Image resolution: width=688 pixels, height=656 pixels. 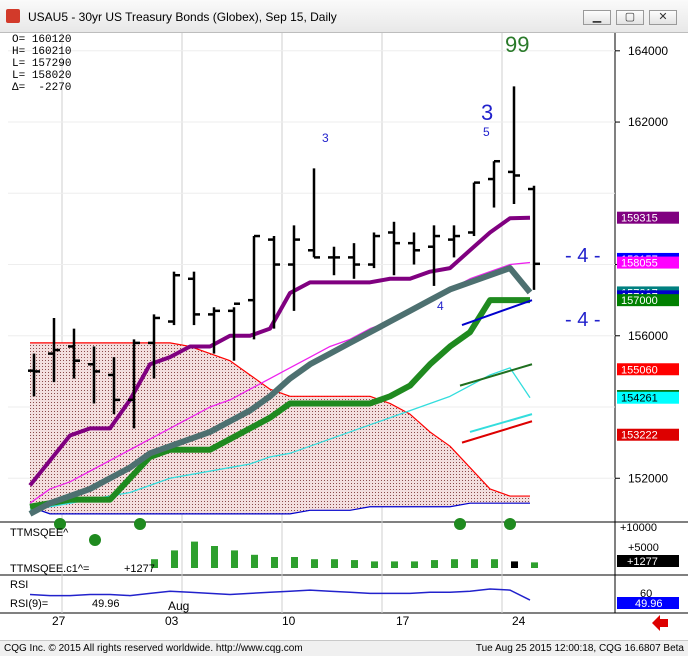 What do you see at coordinates (106, 604) in the screenshot?
I see `rsi-readout-value: 49.96` at bounding box center [106, 604].